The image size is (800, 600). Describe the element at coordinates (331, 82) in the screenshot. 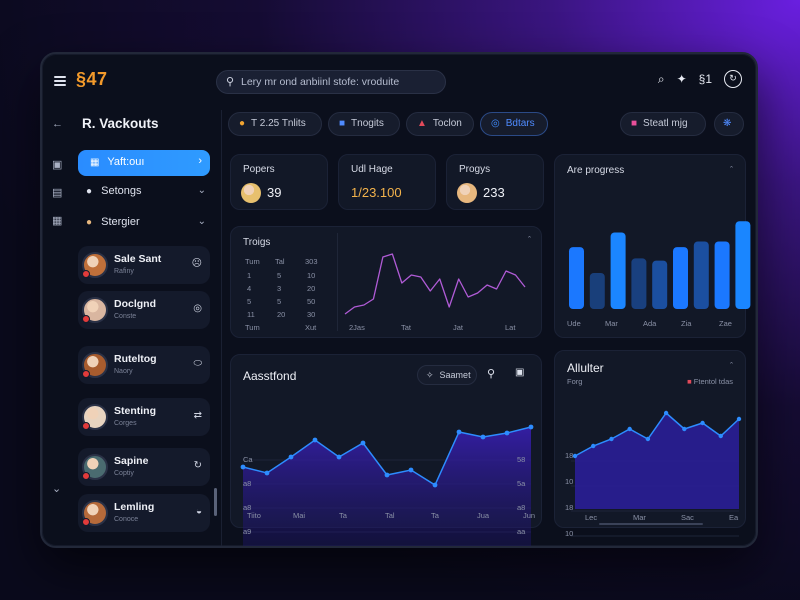

I see `search-input: ⚲ Lery mr ond anbiinl stofe: vroduite` at that location.